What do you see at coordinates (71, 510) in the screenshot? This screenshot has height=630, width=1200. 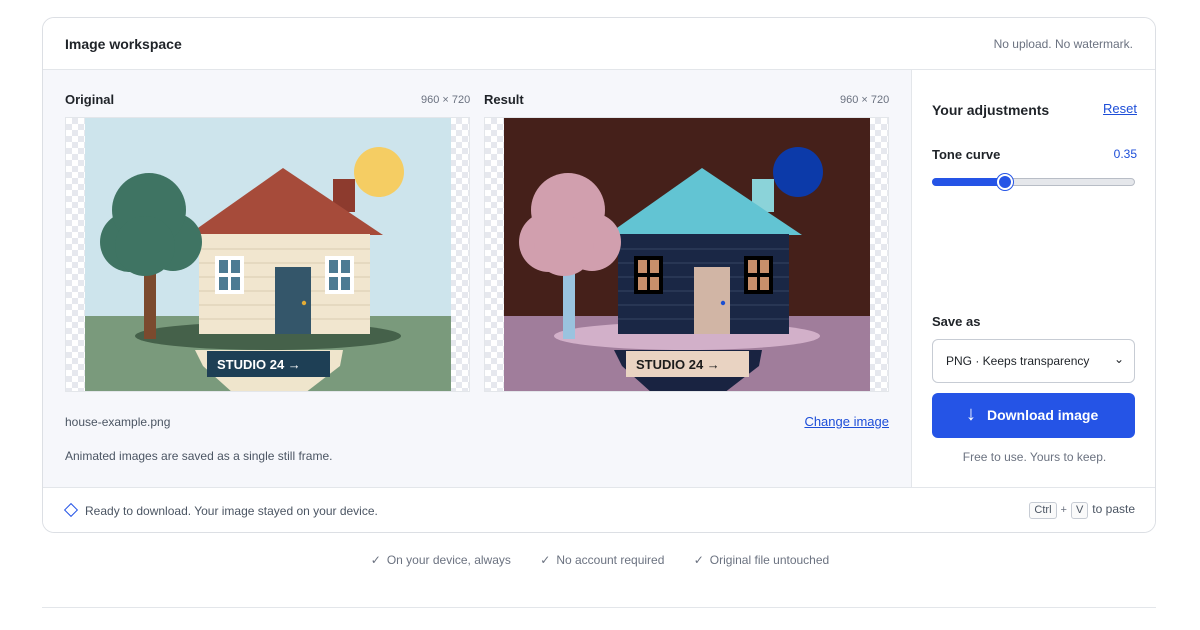 I see `diamond-icon` at bounding box center [71, 510].